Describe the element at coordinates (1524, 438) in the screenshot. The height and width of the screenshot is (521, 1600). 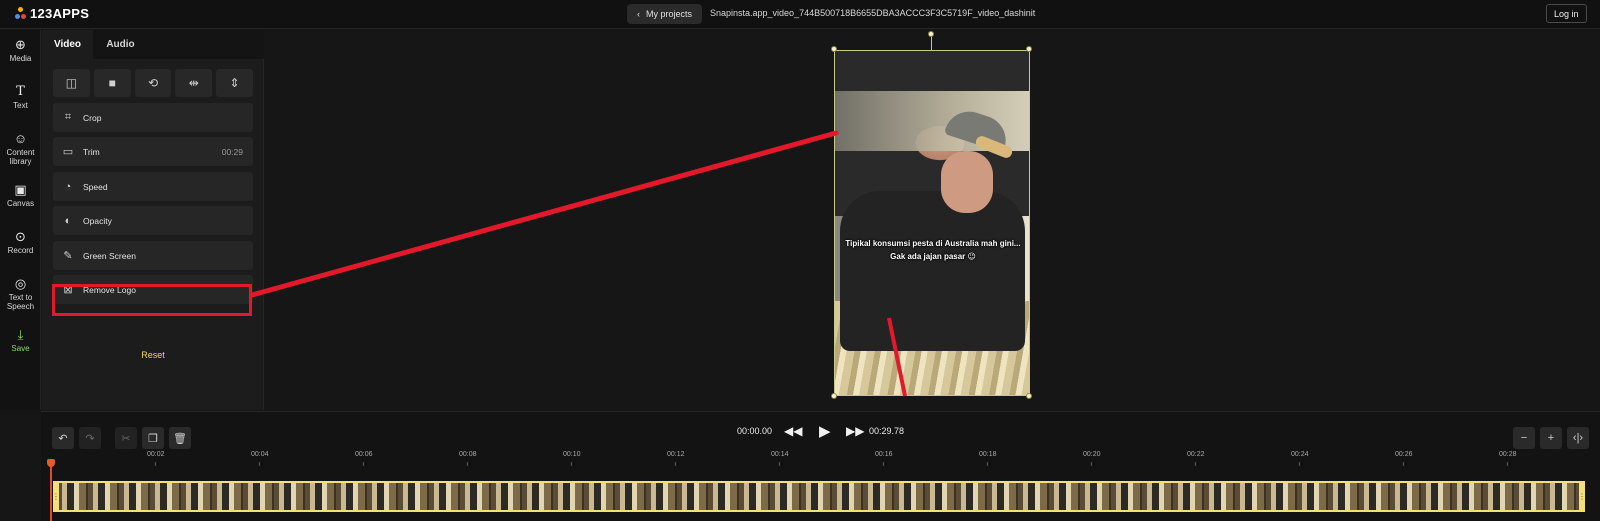
I see `zoom-out-icon: −` at that location.